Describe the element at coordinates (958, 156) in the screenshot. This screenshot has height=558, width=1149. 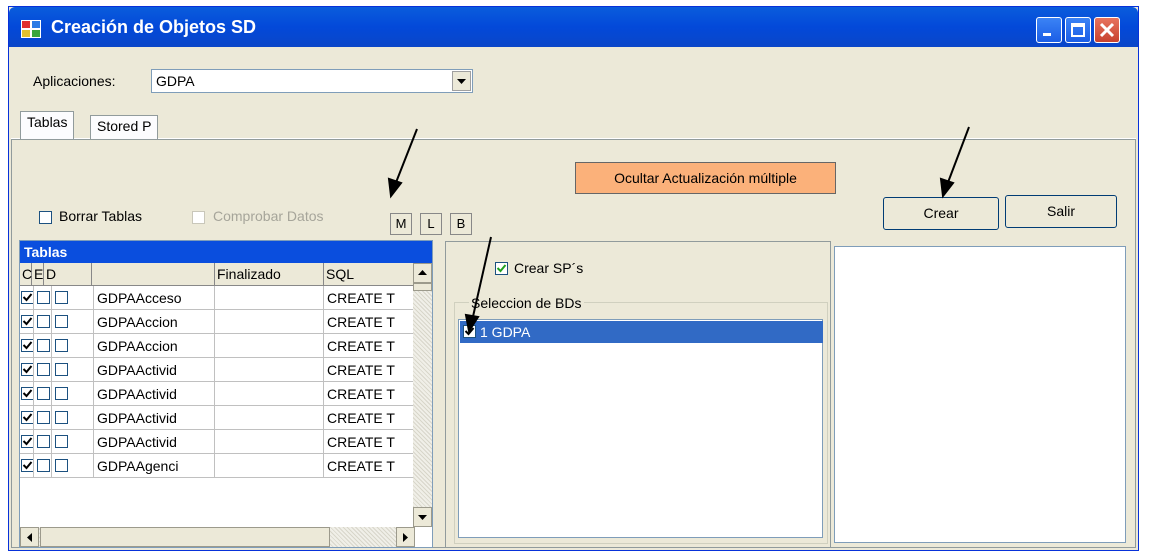
I see `annotation-arrow-crear` at that location.